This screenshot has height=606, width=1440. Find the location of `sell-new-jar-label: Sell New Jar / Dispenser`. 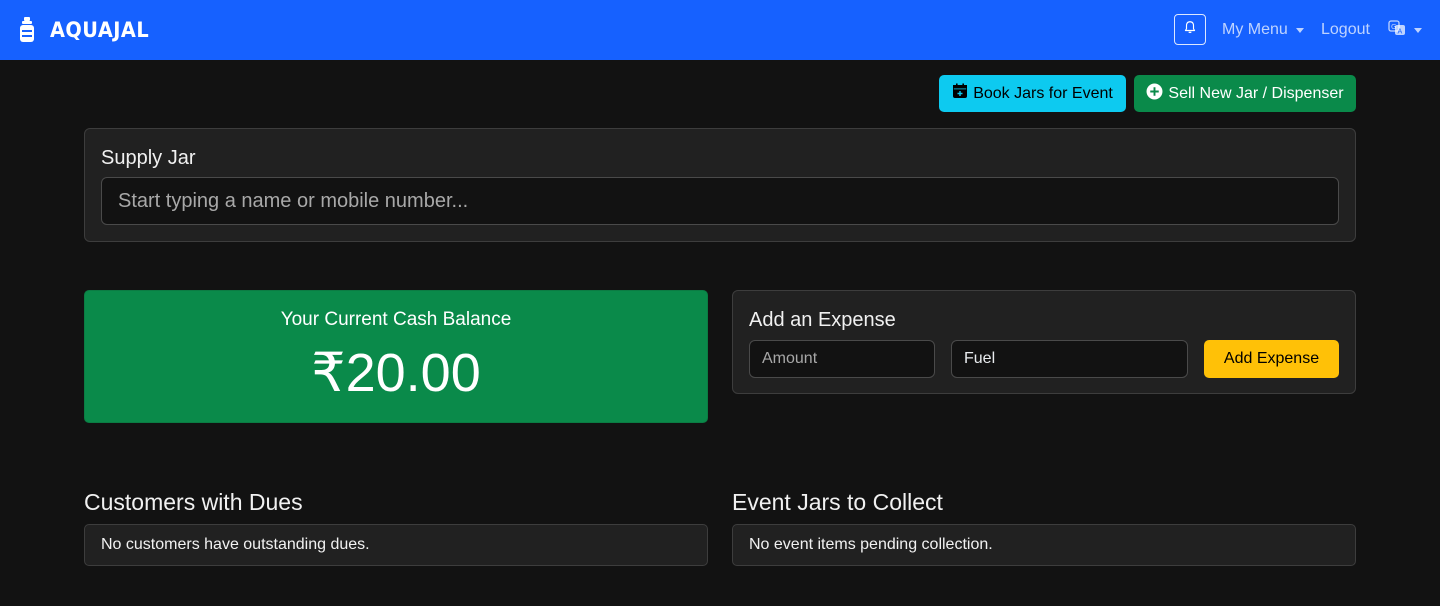

sell-new-jar-label: Sell New Jar / Dispenser is located at coordinates (1256, 93).